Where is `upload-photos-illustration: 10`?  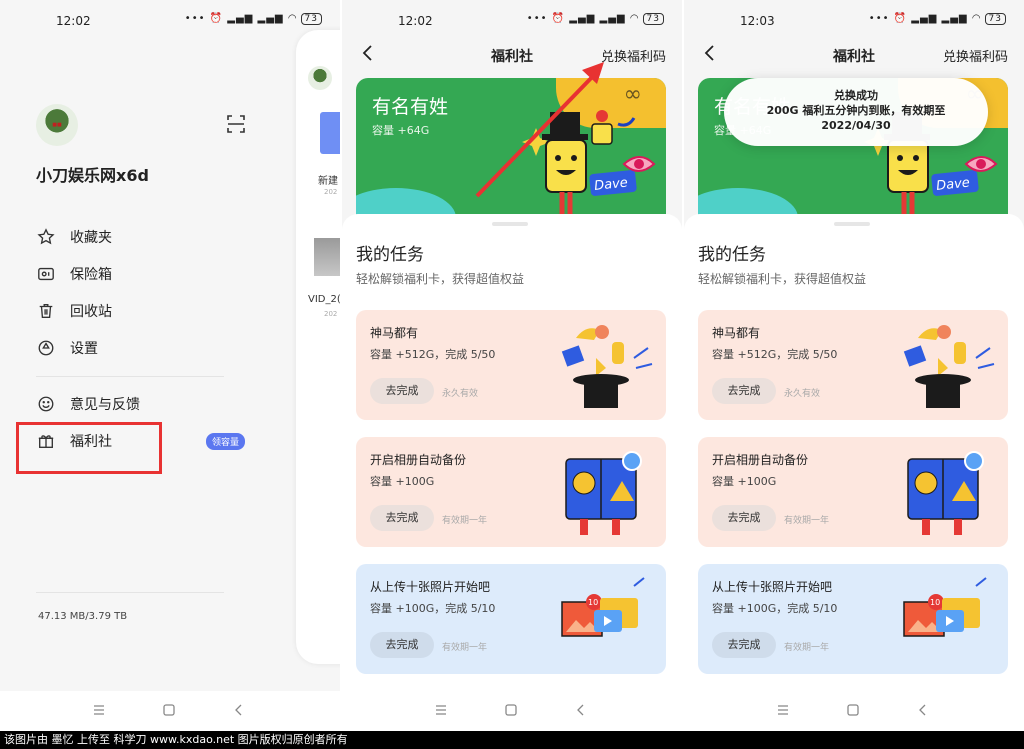
upload-photos-illustration: 10 is located at coordinates (945, 607).